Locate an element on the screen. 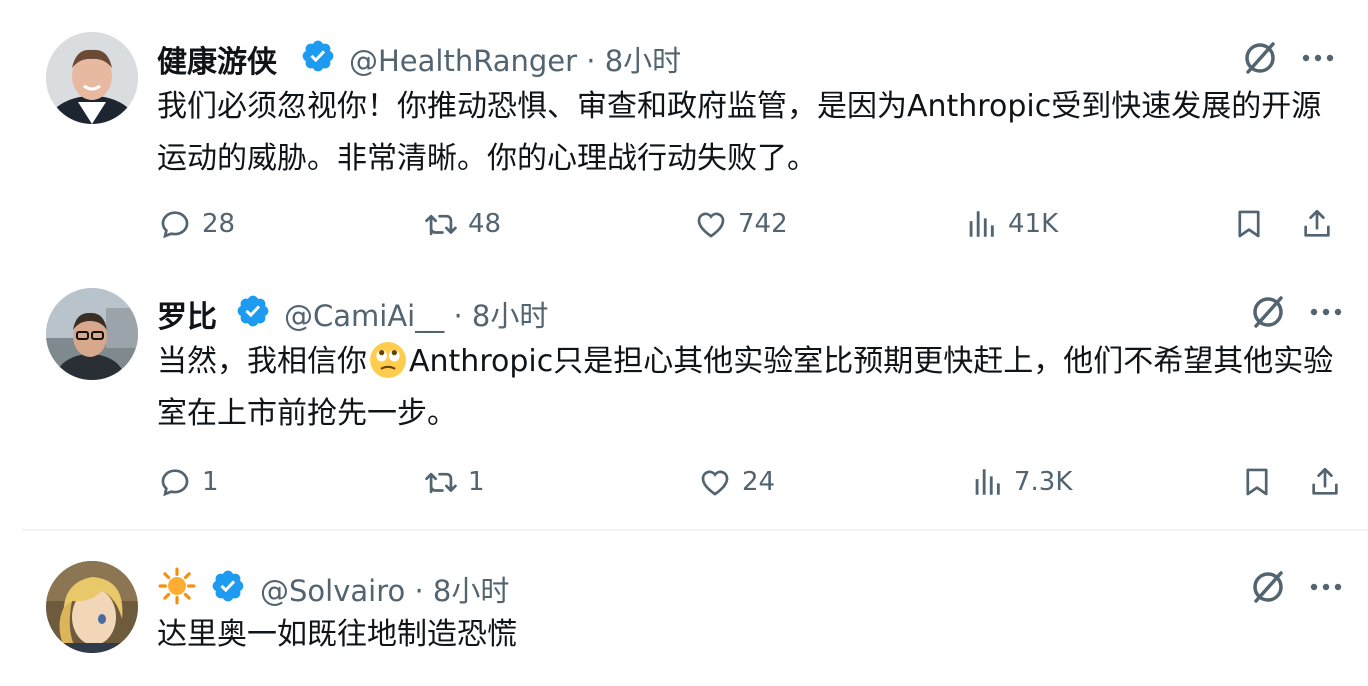  action-bar: 1 1 24 7.3K is located at coordinates (684, 482).